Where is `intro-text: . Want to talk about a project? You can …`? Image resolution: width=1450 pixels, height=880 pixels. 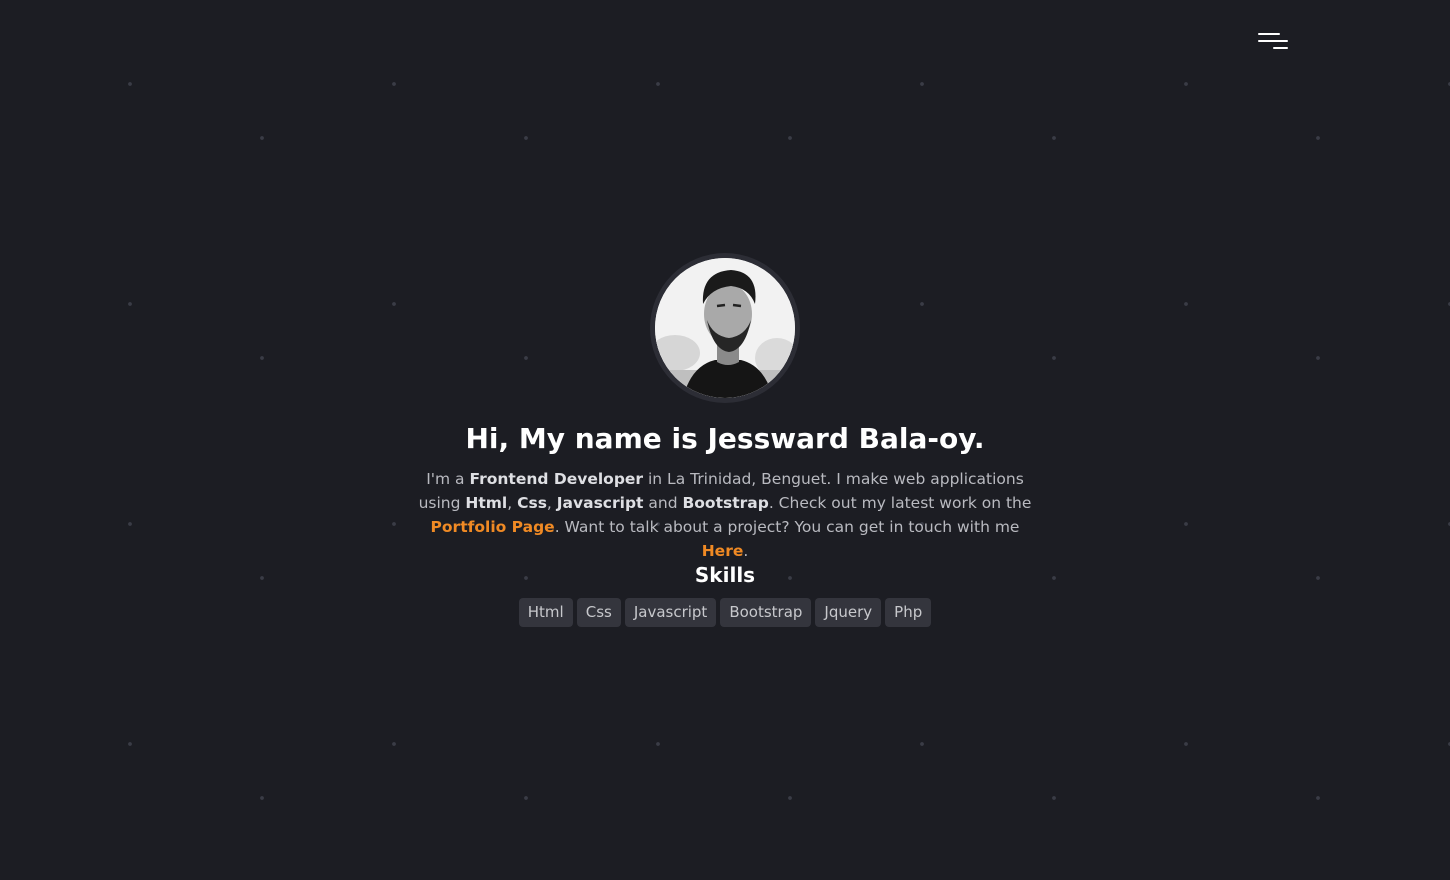
intro-text: . Want to talk about a project? You can … is located at coordinates (787, 527).